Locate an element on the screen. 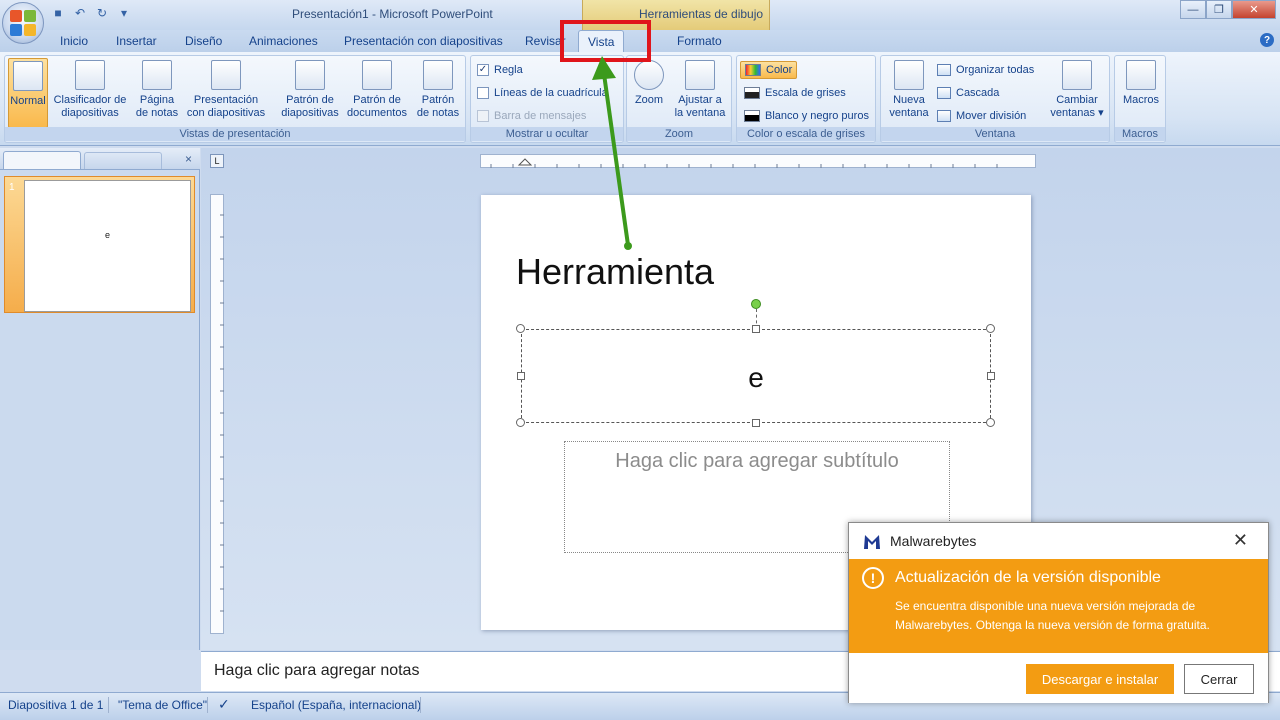 Image resolution: width=1280 pixels, height=720 pixels. office-button is located at coordinates (23, 23).